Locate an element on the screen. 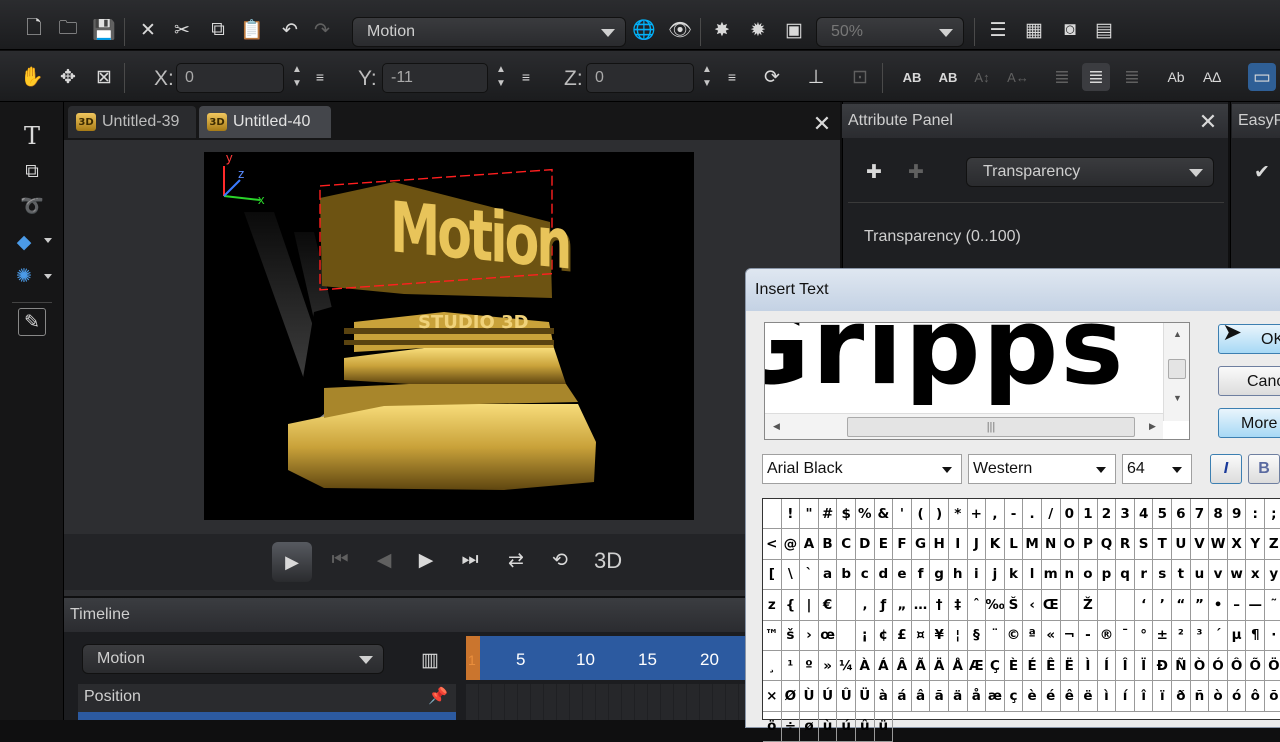  align-icon: ⊥ is located at coordinates (816, 77).